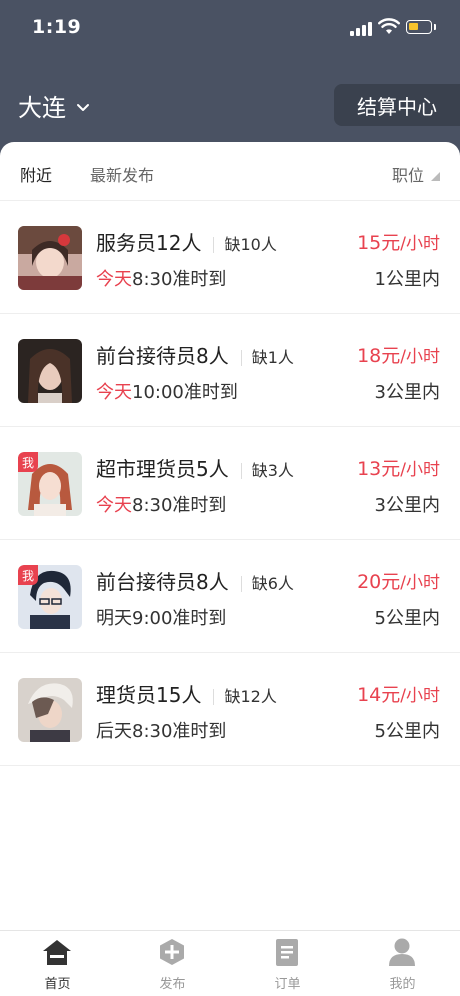 The height and width of the screenshot is (996, 460). I want to click on job-wage: 13元/小时, so click(398, 469).